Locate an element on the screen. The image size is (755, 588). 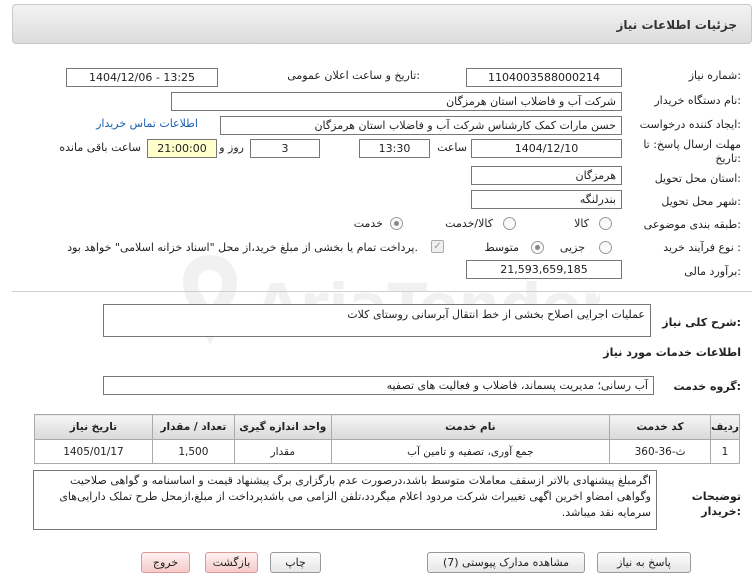
process-option-medium: متوسط is located at coordinates (501, 247).